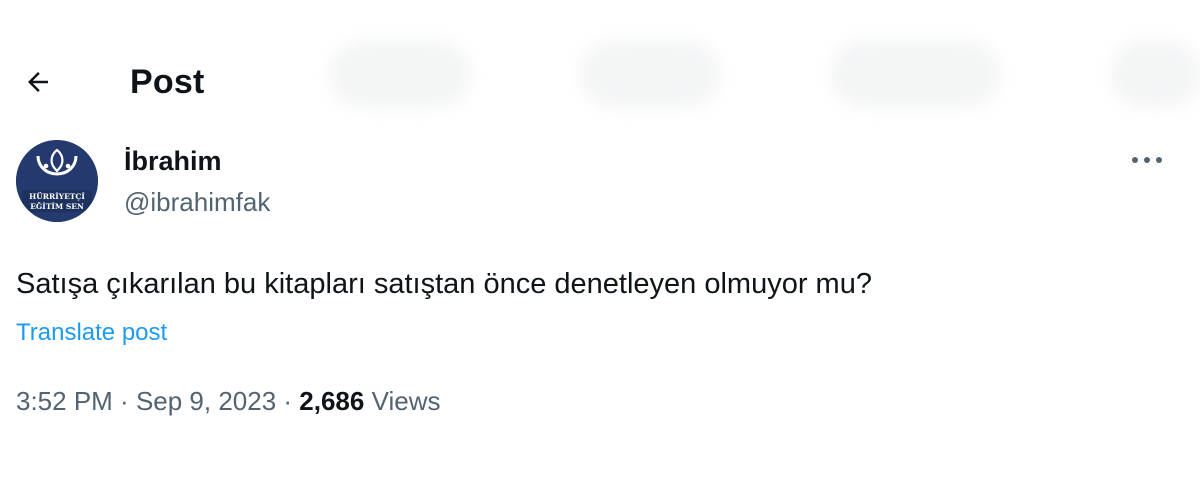 This screenshot has height=500, width=1200. What do you see at coordinates (91, 333) in the screenshot?
I see `translate-post-link: Translate post` at bounding box center [91, 333].